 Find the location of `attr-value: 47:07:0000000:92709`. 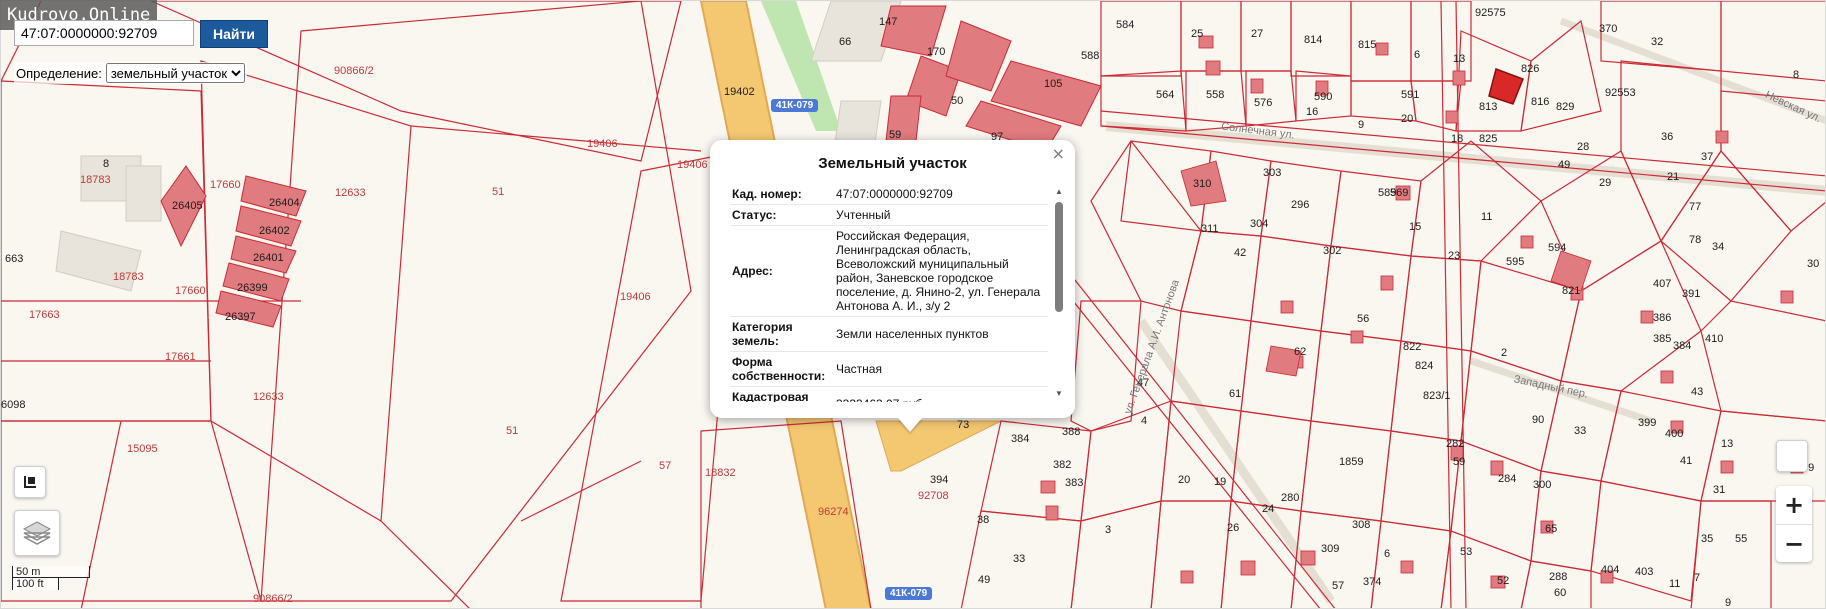

attr-value: 47:07:0000000:92709 is located at coordinates (941, 194).